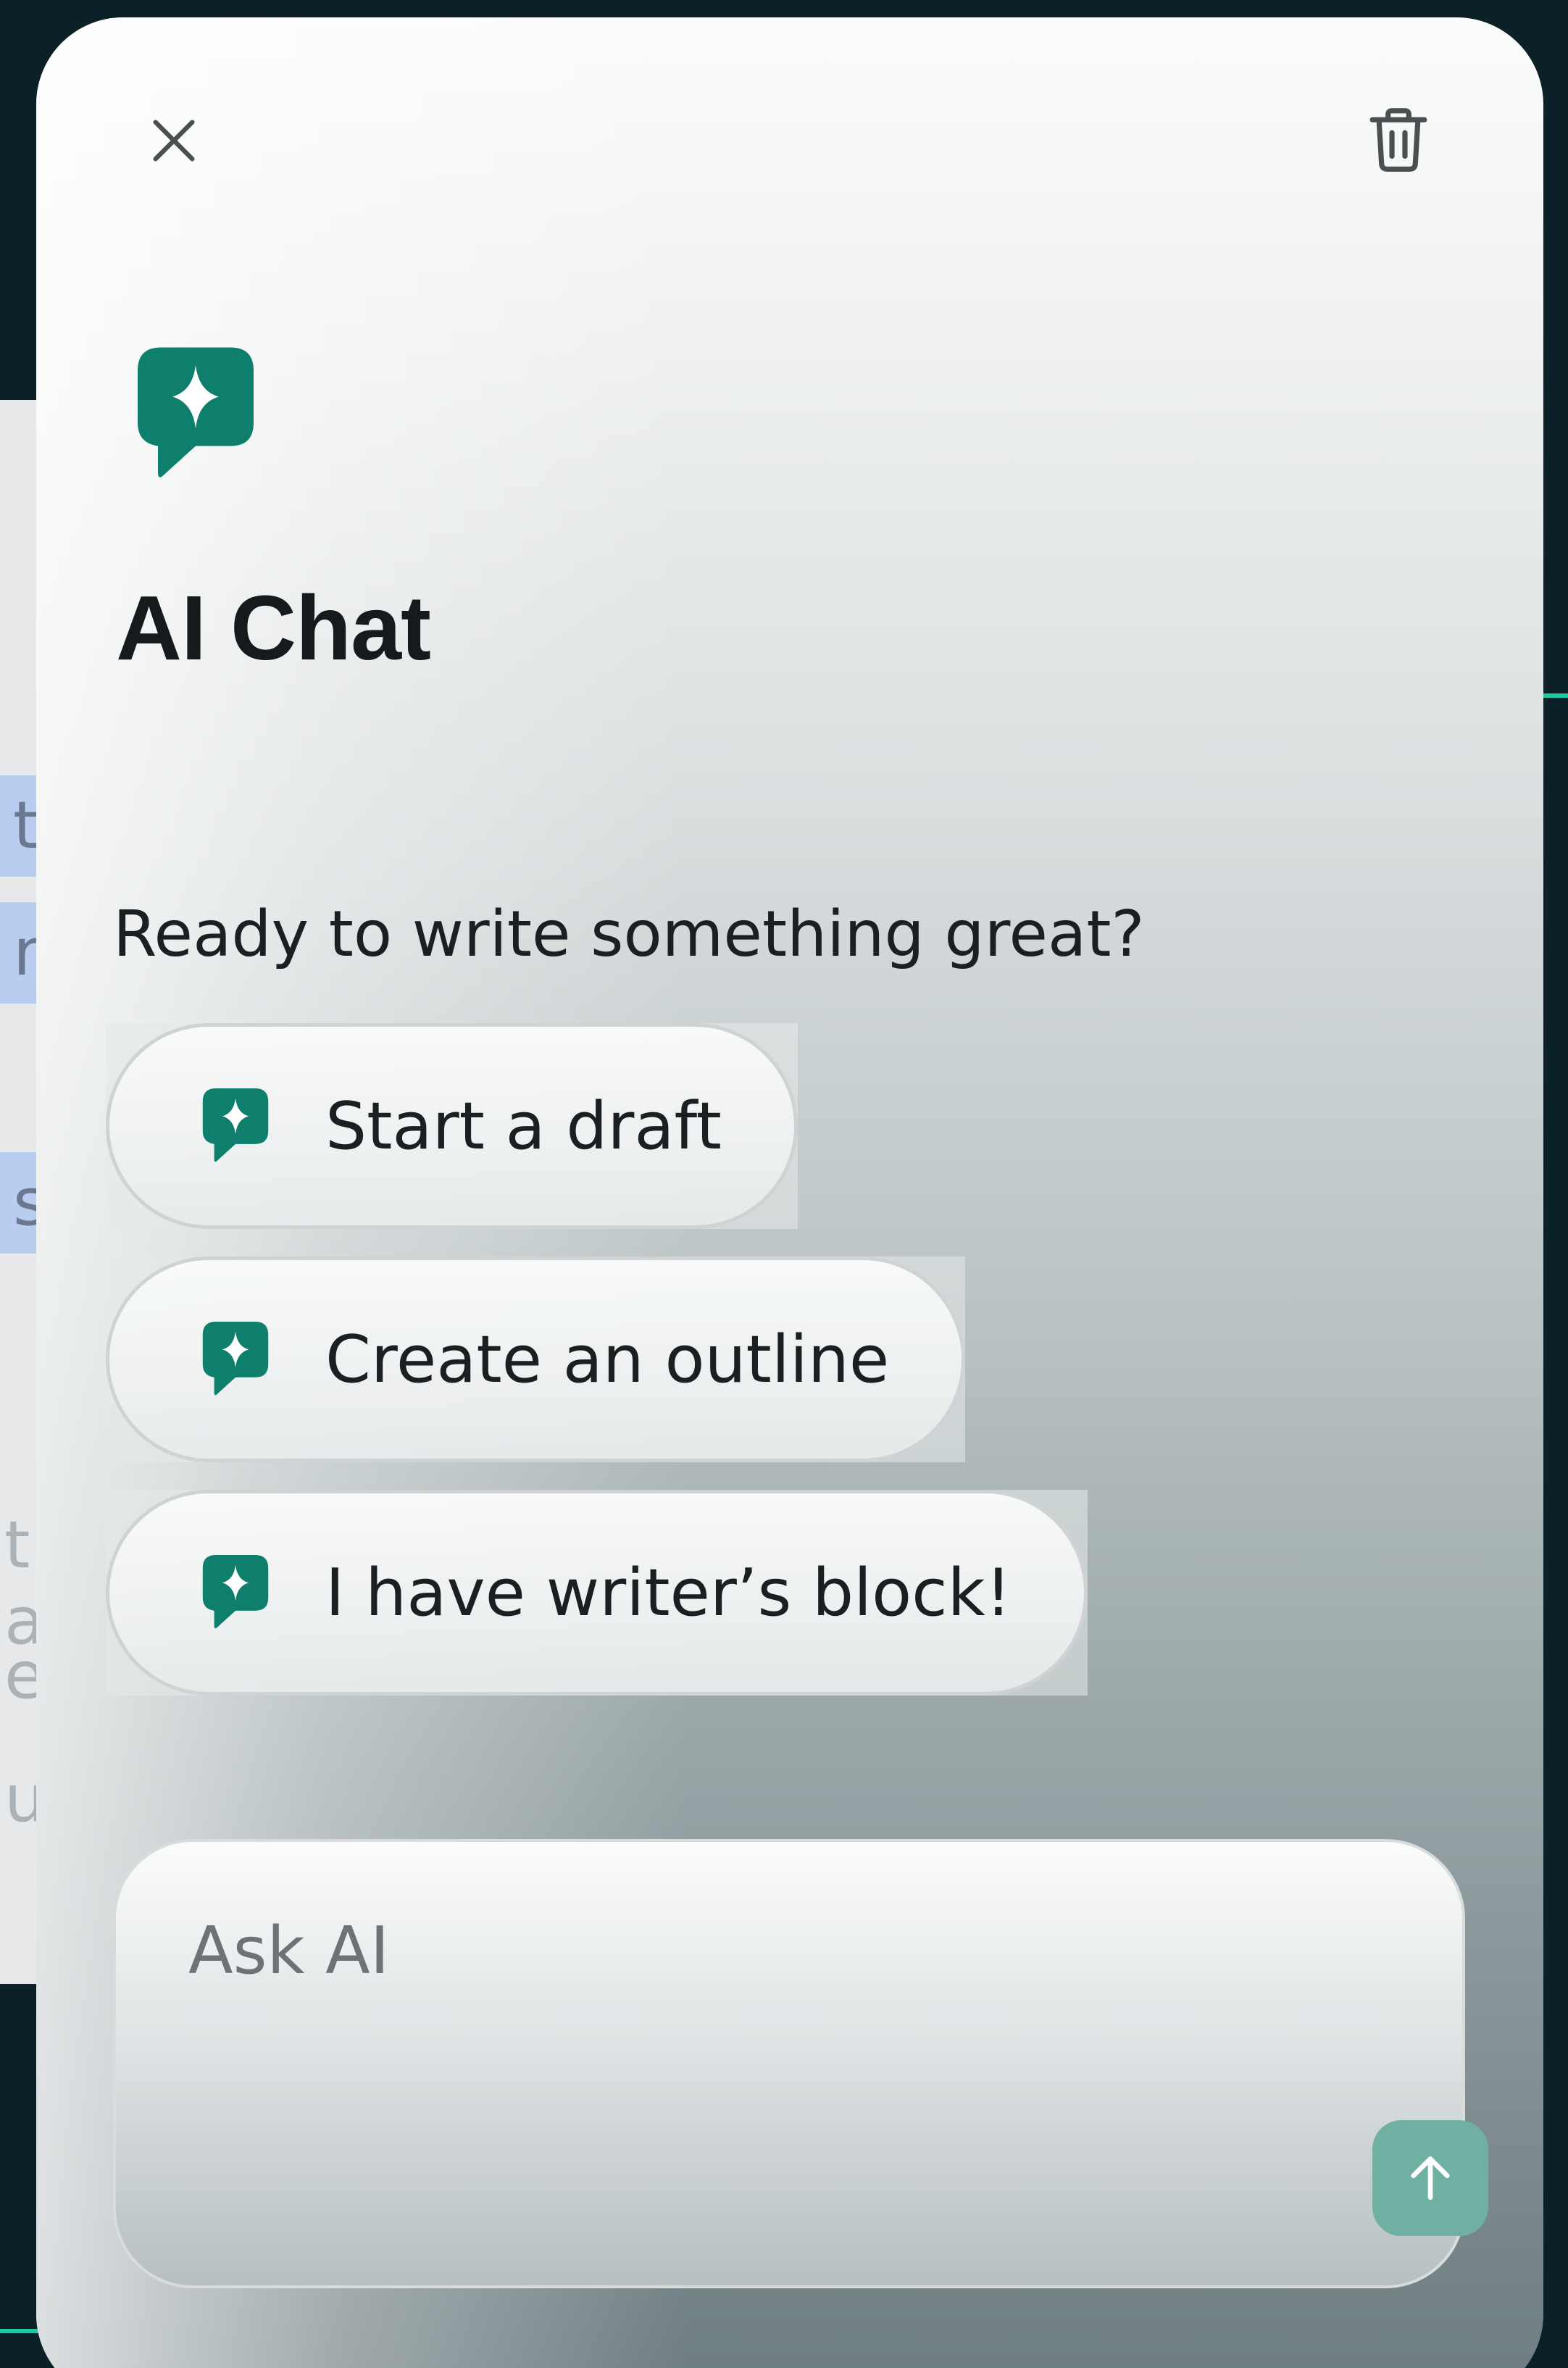  I want to click on suggestion-label: Create an outline, so click(607, 1359).